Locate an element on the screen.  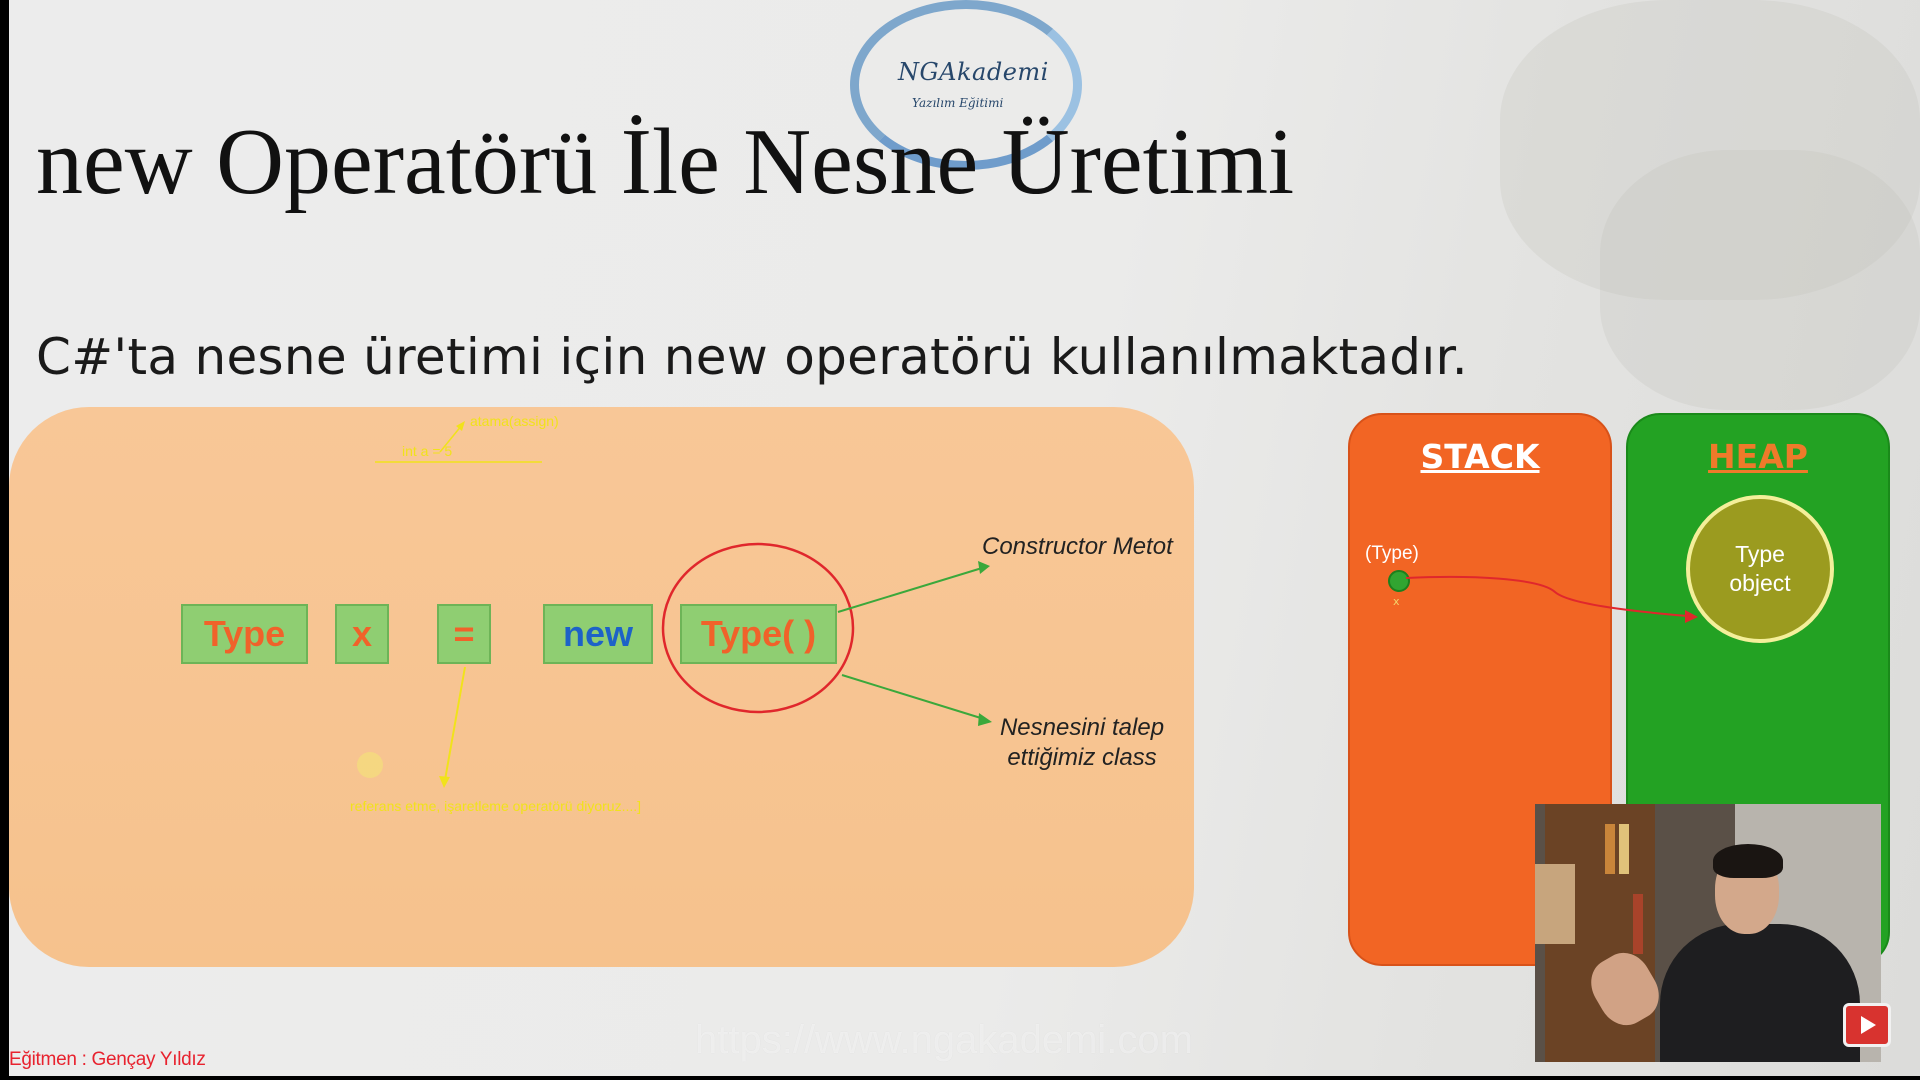
site-watermark: https://www.ngakademi.com is located at coordinates (944, 1040).